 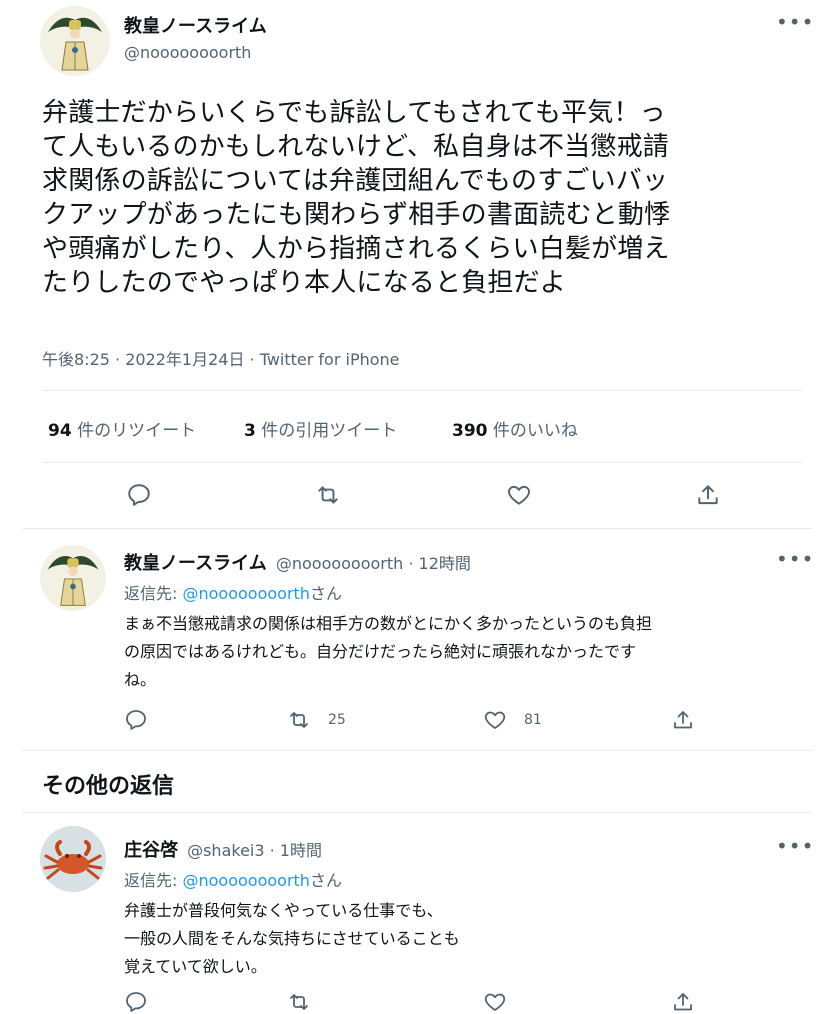 What do you see at coordinates (470, 431) in the screenshot?
I see `likes-count: 390` at bounding box center [470, 431].